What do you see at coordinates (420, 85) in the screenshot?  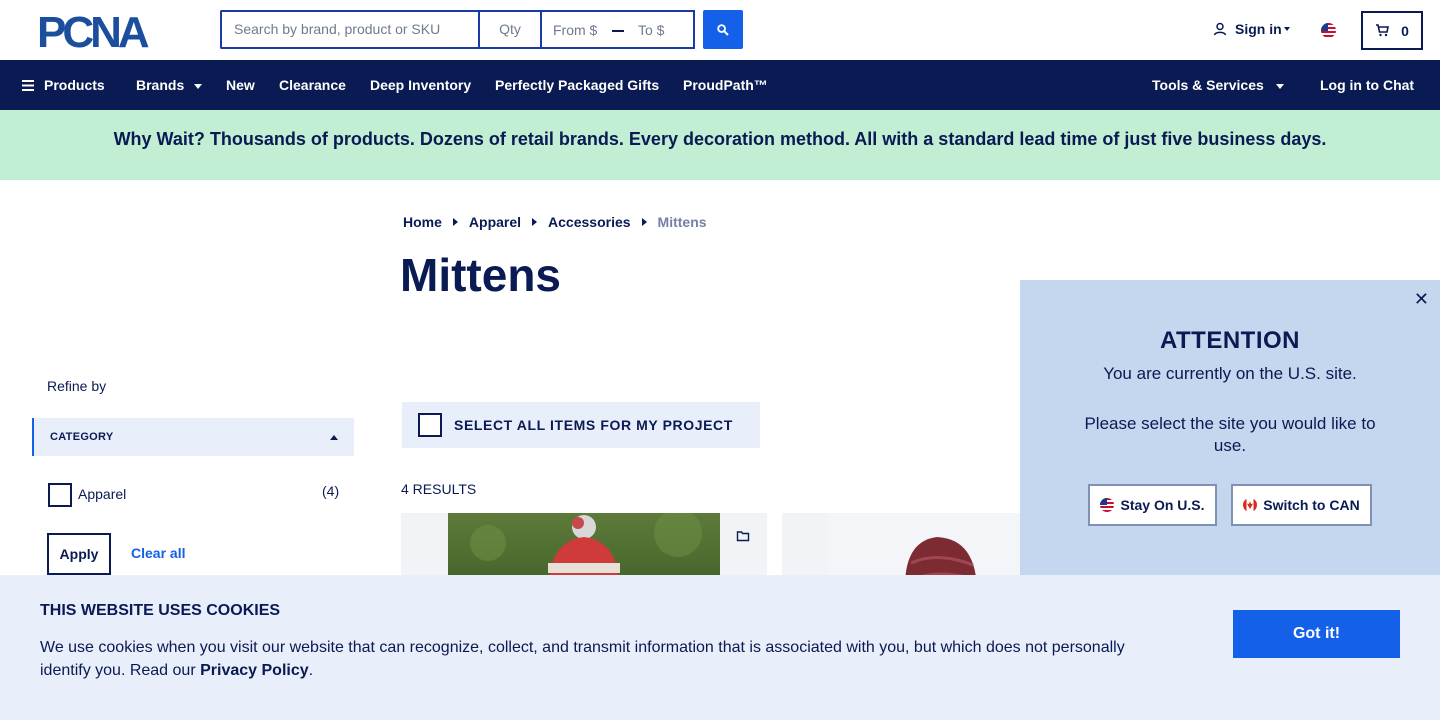 I see `nav-deep-inventory: Deep Inventory` at bounding box center [420, 85].